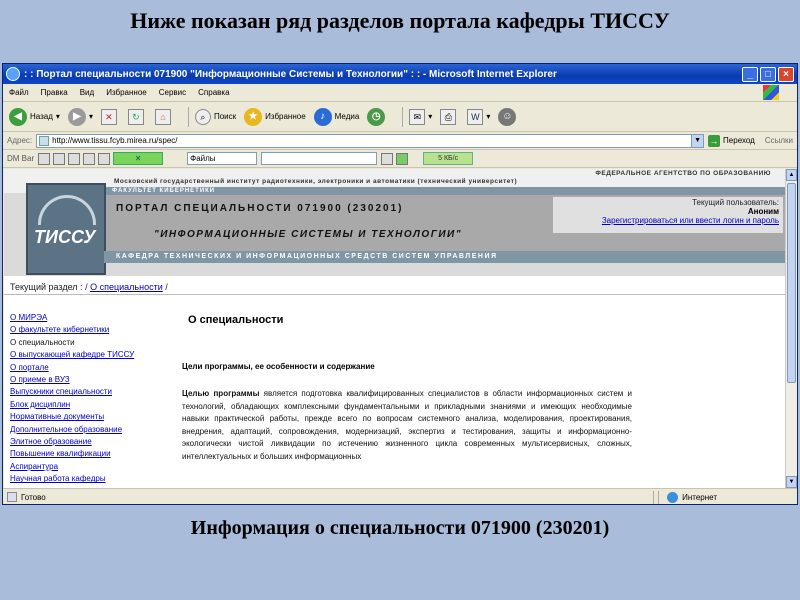  Describe the element at coordinates (115, 140) in the screenshot. I see `address-url: http://www.tissu.fcyb.mirea.ru/spec/` at that location.